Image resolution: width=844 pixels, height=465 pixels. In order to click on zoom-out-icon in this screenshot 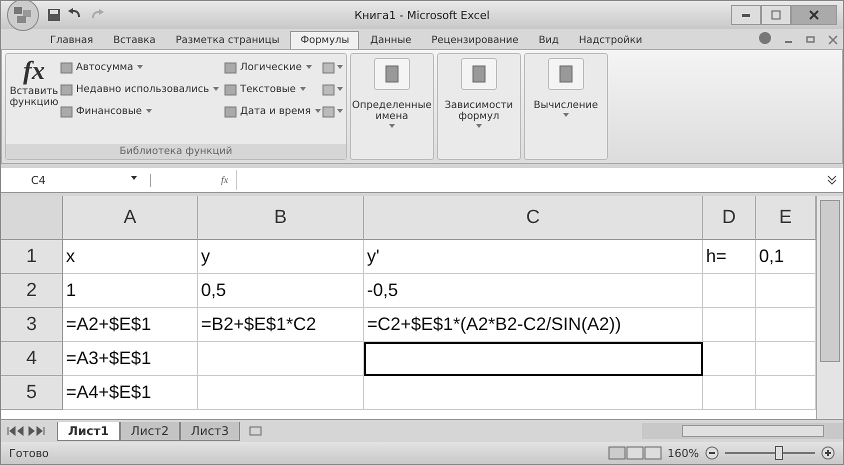, I will do `click(712, 453)`.